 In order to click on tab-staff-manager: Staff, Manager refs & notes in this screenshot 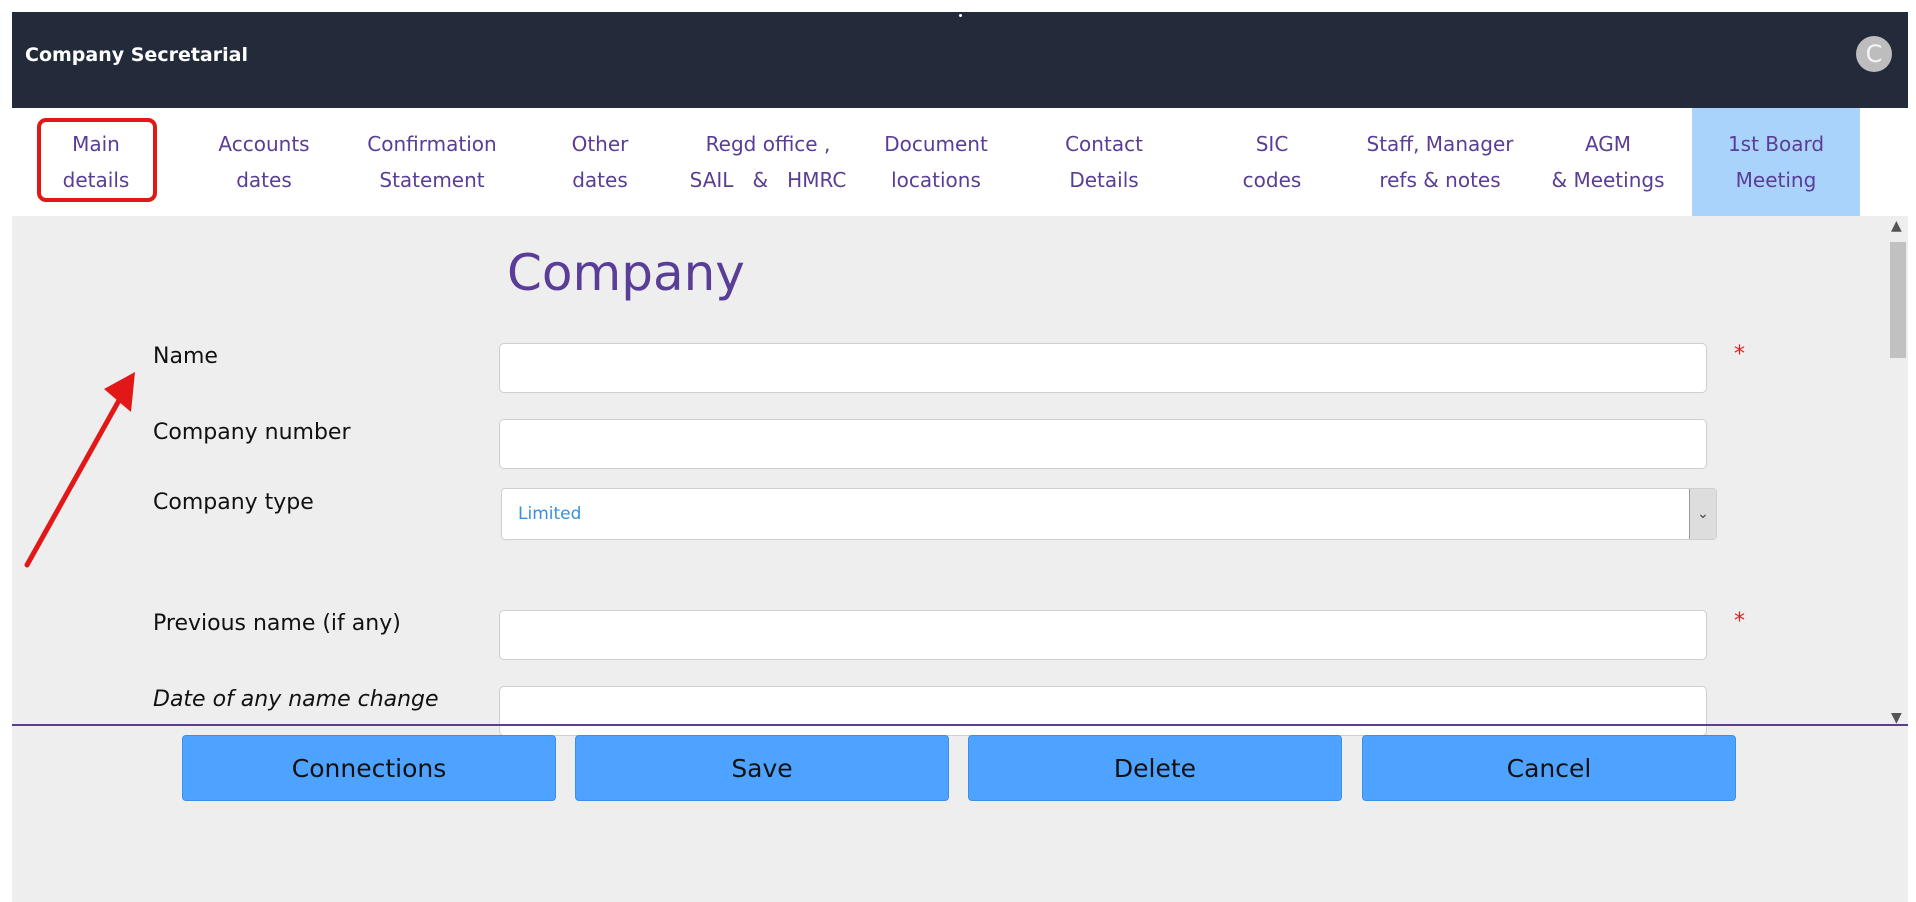, I will do `click(1440, 162)`.